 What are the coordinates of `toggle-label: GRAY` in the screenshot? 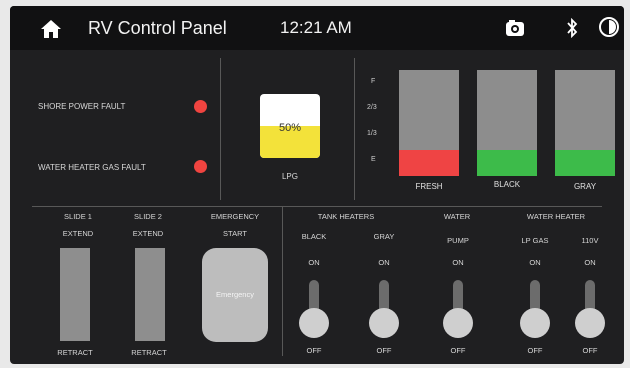 It's located at (384, 236).